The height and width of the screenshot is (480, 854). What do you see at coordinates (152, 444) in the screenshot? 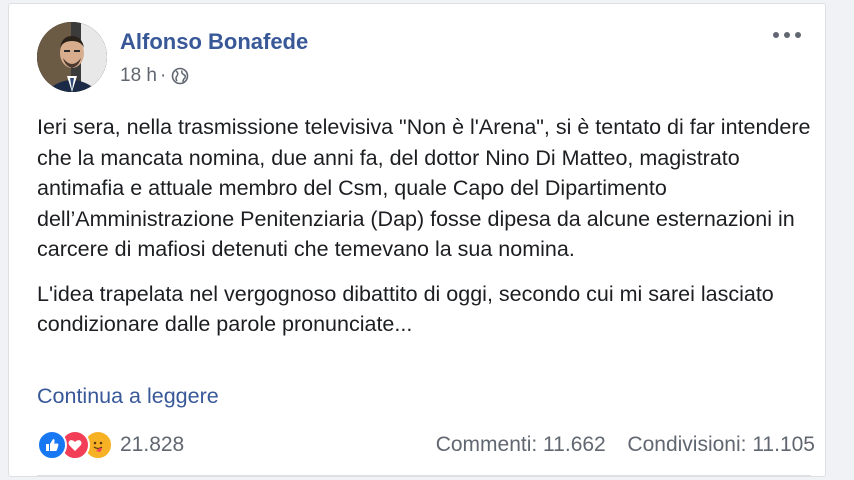
I see `reaction-count: 21.828` at bounding box center [152, 444].